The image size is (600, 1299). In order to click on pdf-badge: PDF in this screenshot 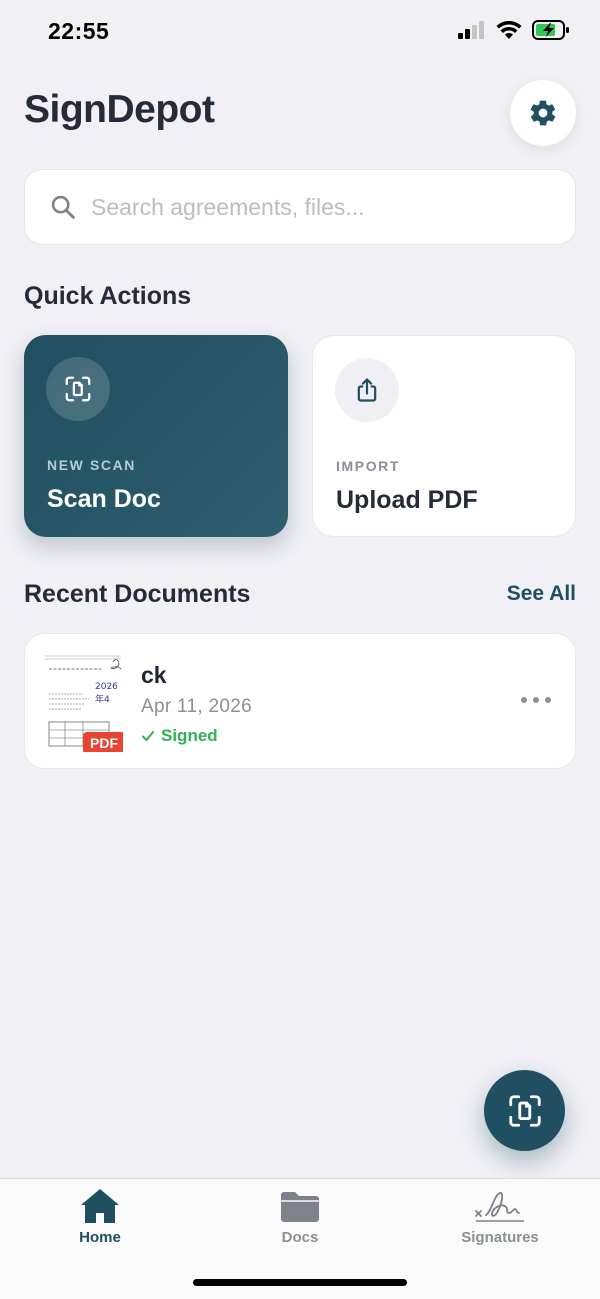, I will do `click(103, 742)`.